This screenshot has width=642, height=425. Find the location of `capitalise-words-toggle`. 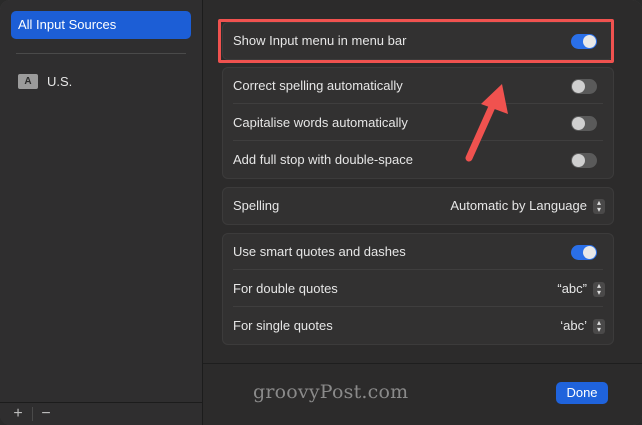

capitalise-words-toggle is located at coordinates (584, 123).